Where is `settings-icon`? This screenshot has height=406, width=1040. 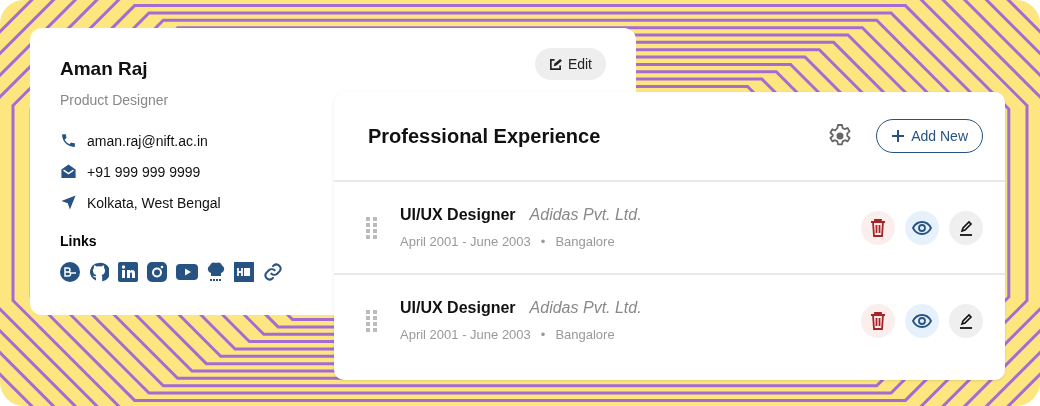
settings-icon is located at coordinates (840, 136).